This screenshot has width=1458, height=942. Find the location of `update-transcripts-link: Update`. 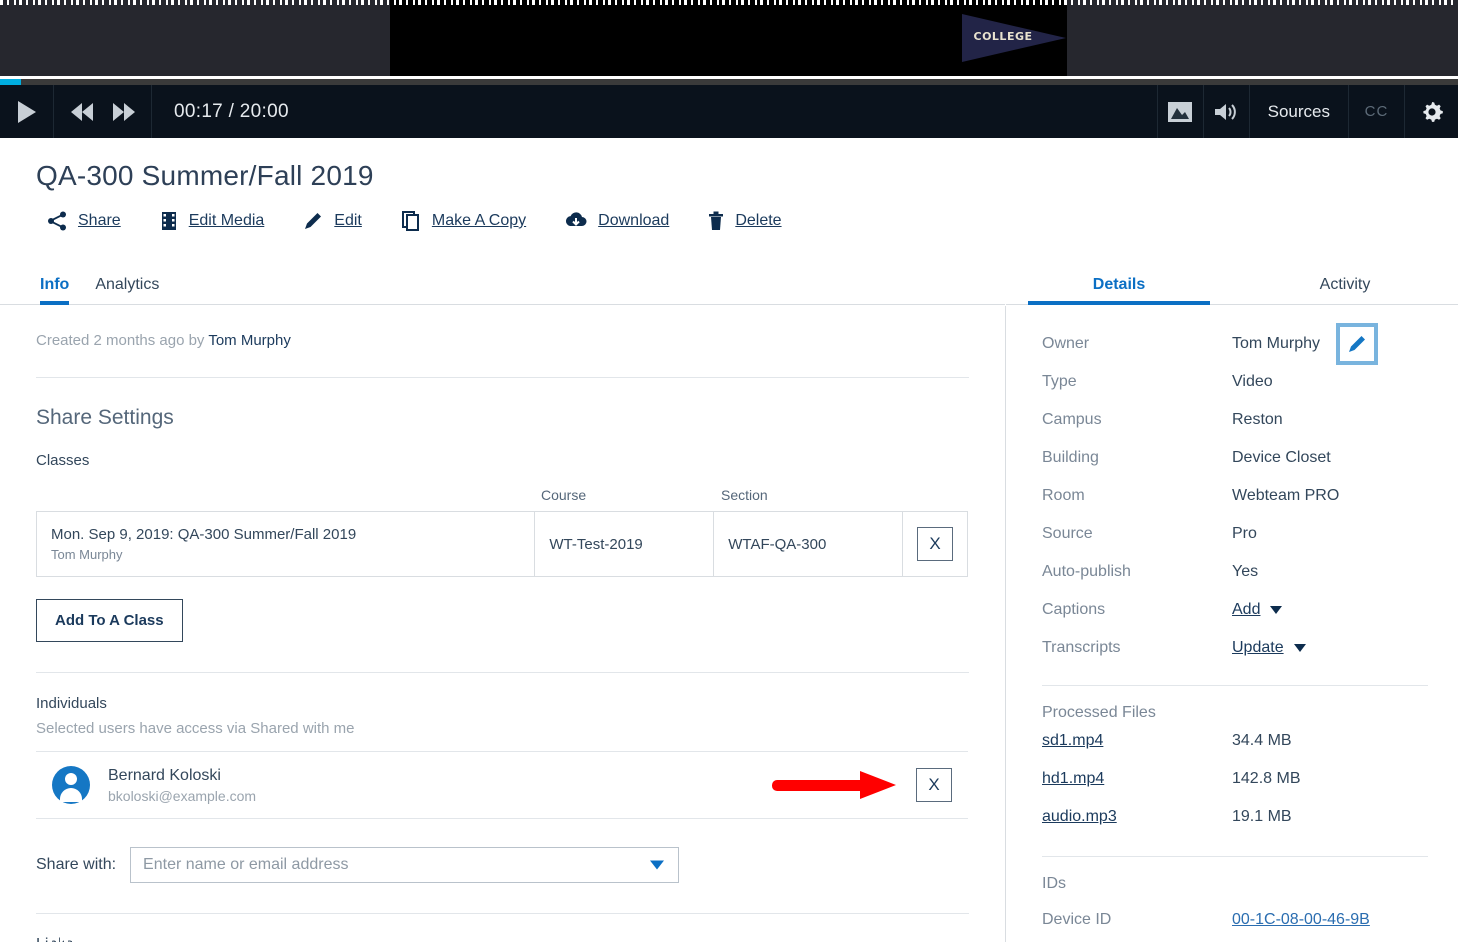

update-transcripts-link: Update is located at coordinates (1258, 648).